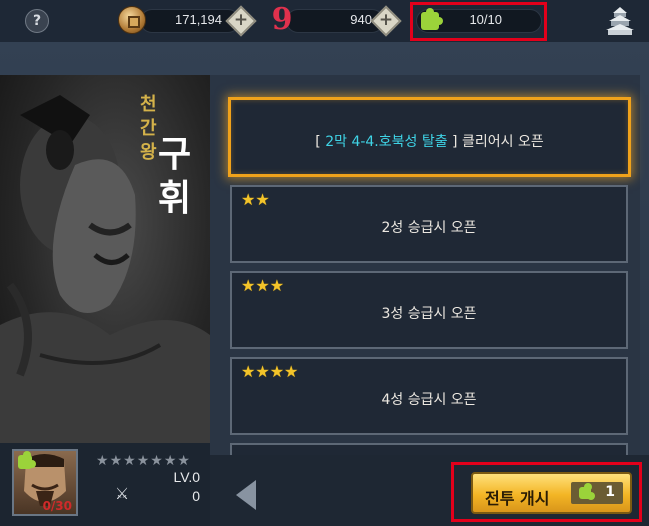 This screenshot has height=526, width=649. Describe the element at coordinates (57, 506) in the screenshot. I see `shard-count: 0/30` at that location.